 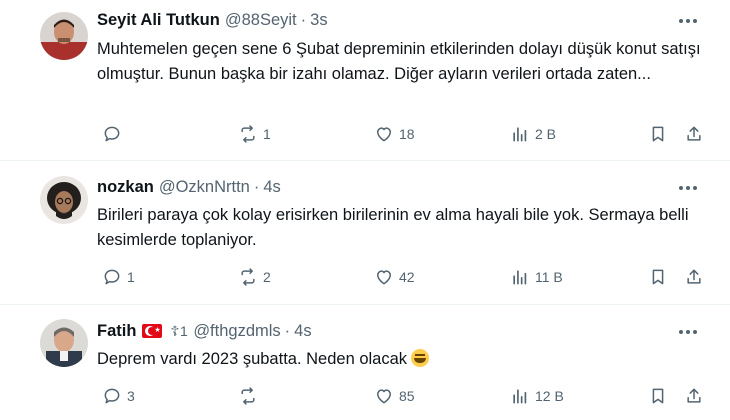 I want to click on grinning-face-icon, so click(x=420, y=358).